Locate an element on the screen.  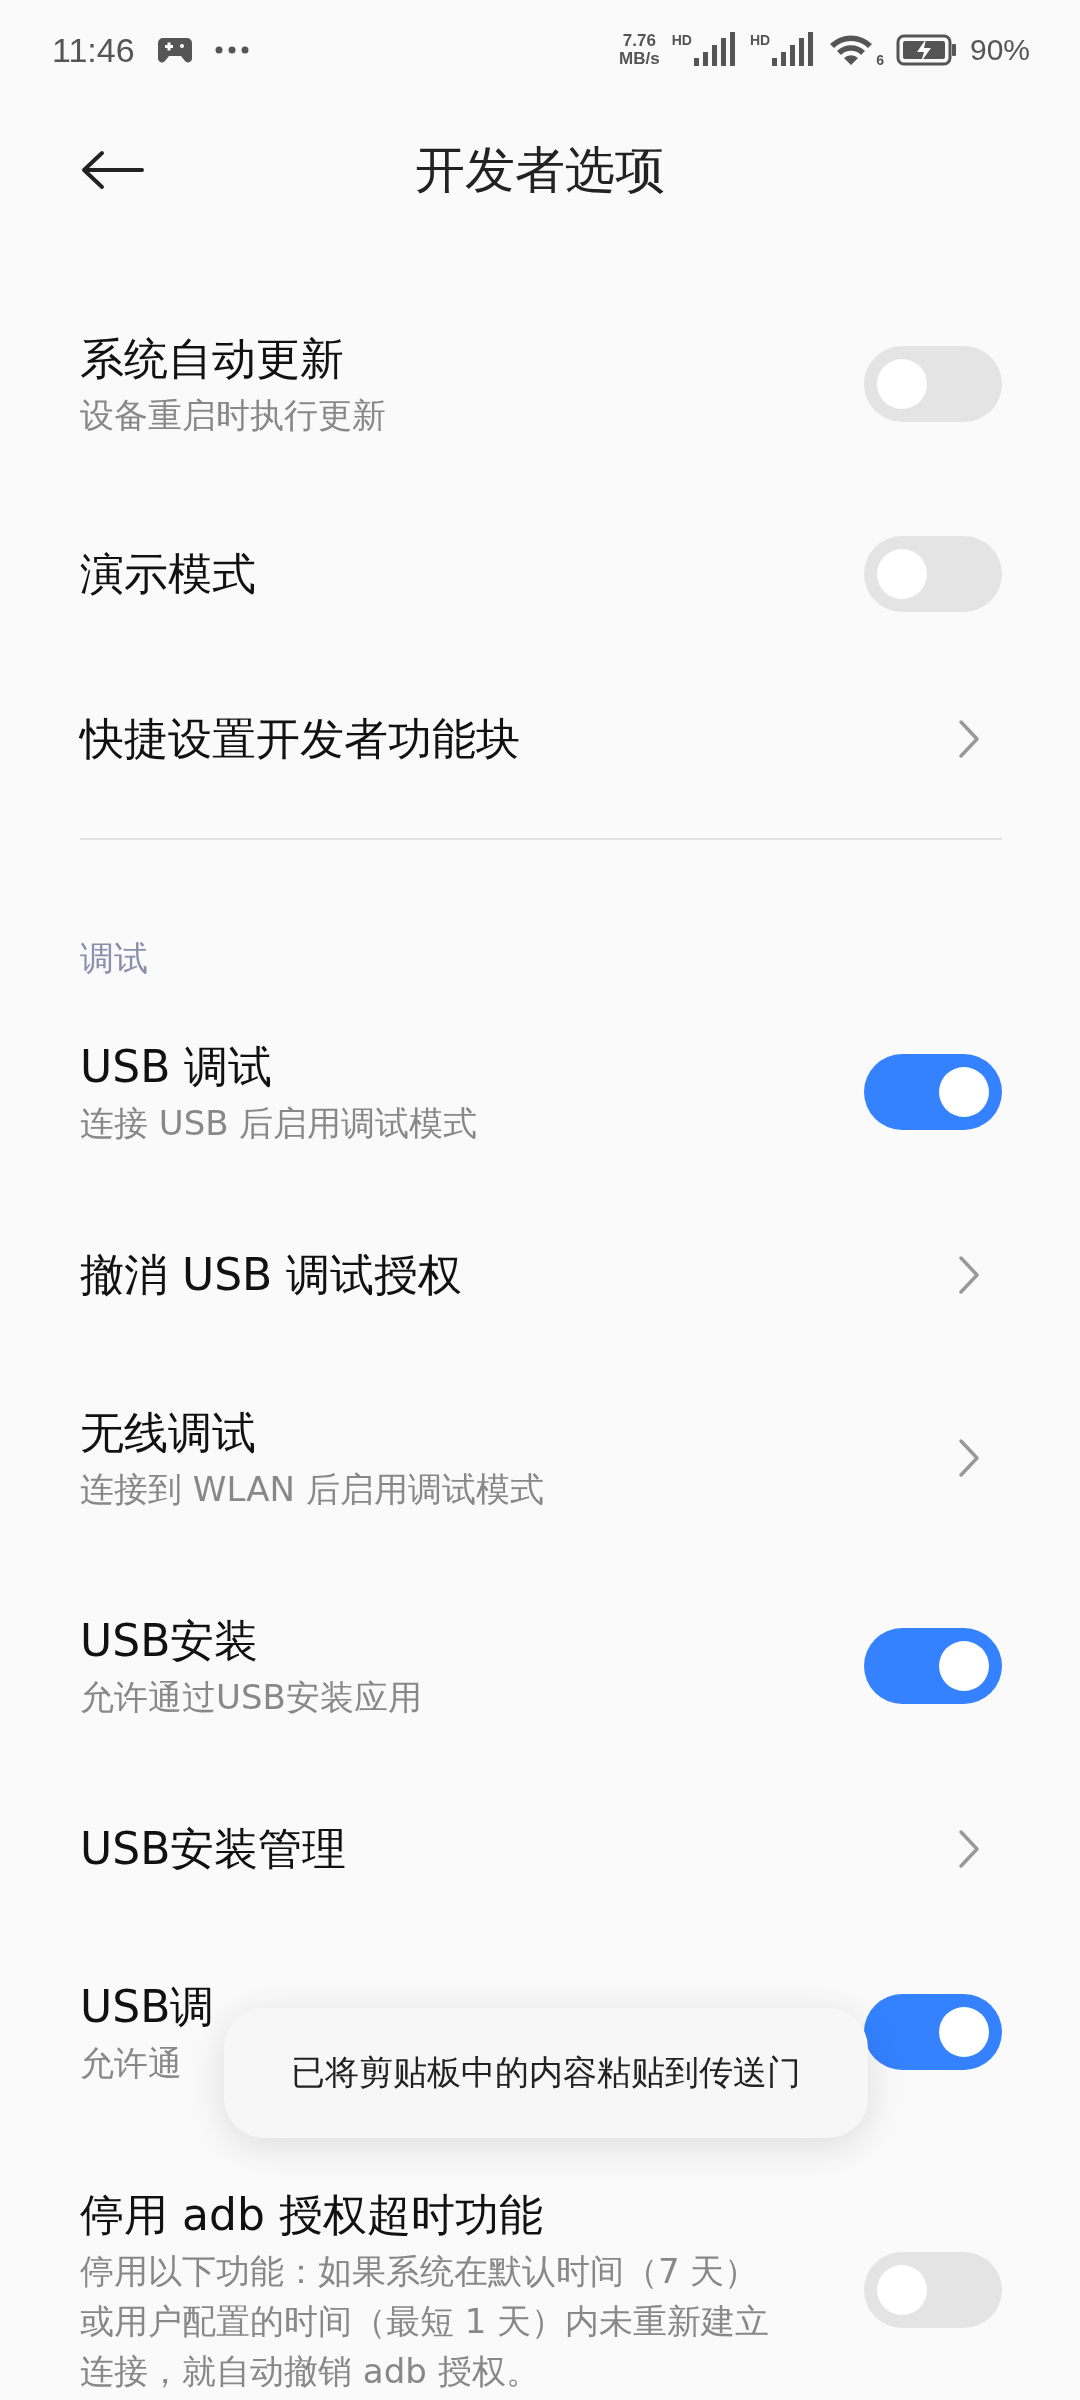
setting-description: 允许通过USB安装应用 is located at coordinates (251, 1697).